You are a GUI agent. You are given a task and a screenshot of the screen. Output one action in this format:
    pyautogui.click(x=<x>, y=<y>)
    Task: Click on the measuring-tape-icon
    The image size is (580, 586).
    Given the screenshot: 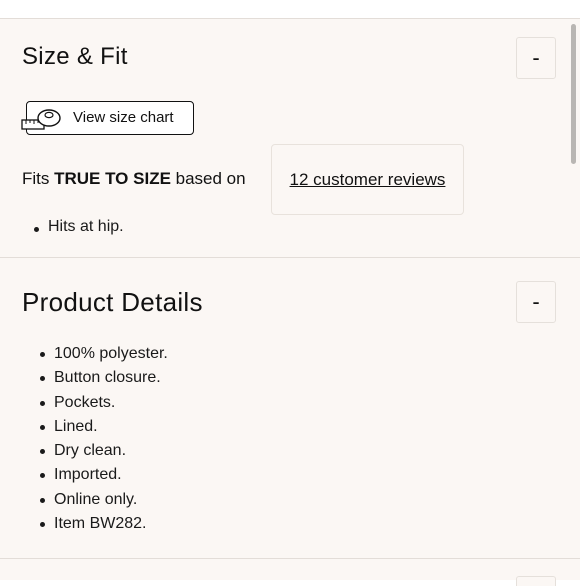 What is the action you would take?
    pyautogui.click(x=41, y=119)
    